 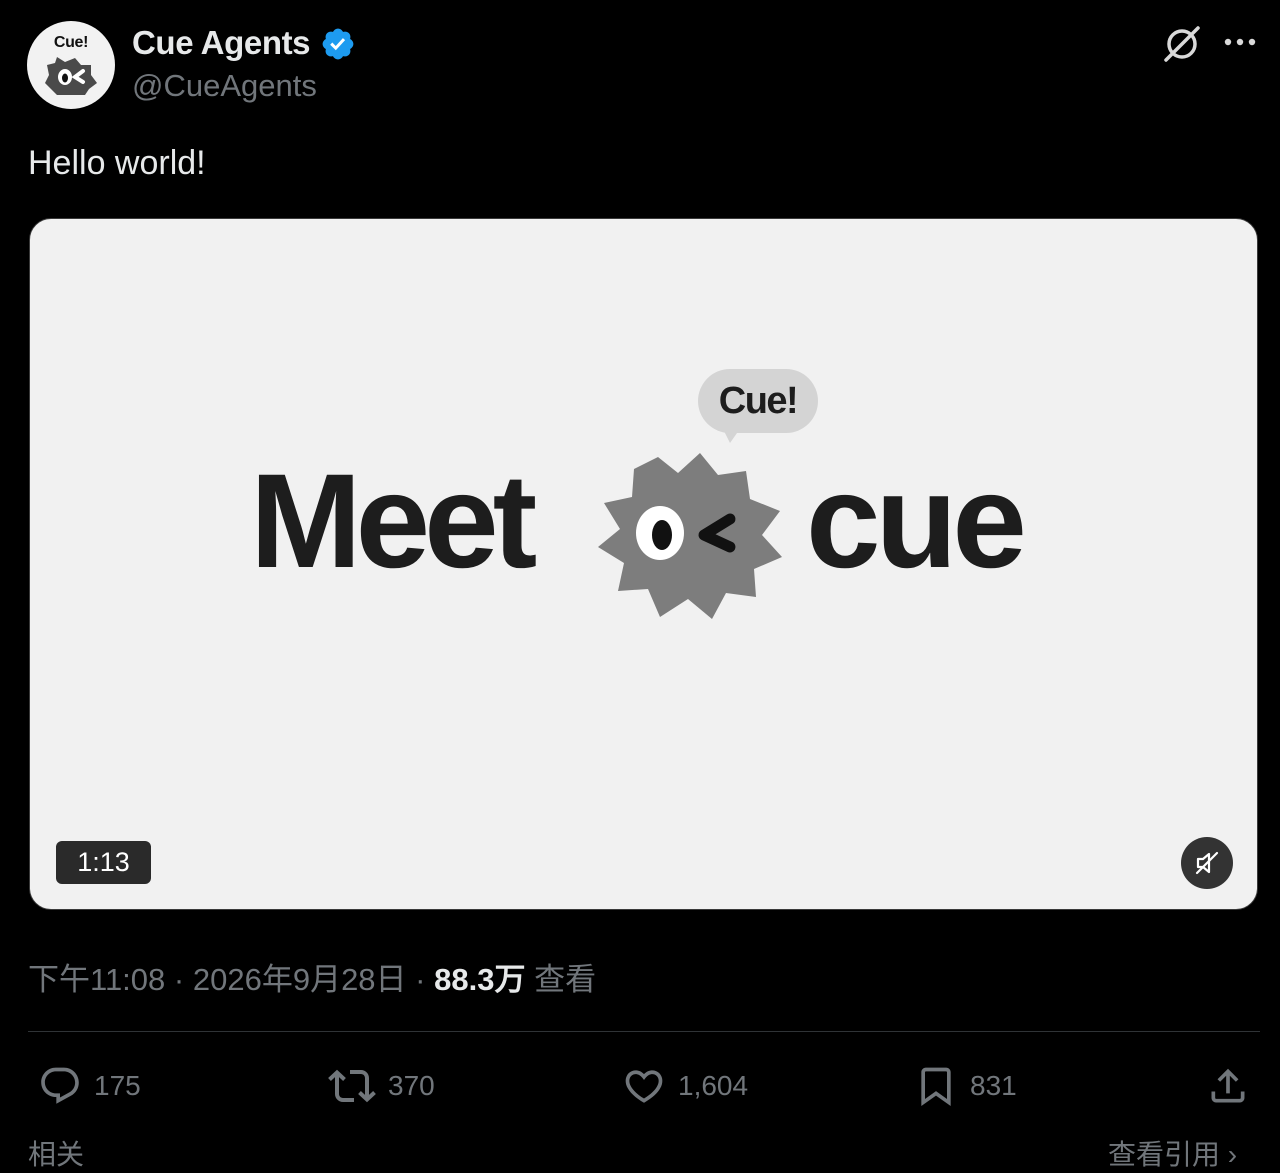 I want to click on speech-bubble-tail, so click(x=732, y=433).